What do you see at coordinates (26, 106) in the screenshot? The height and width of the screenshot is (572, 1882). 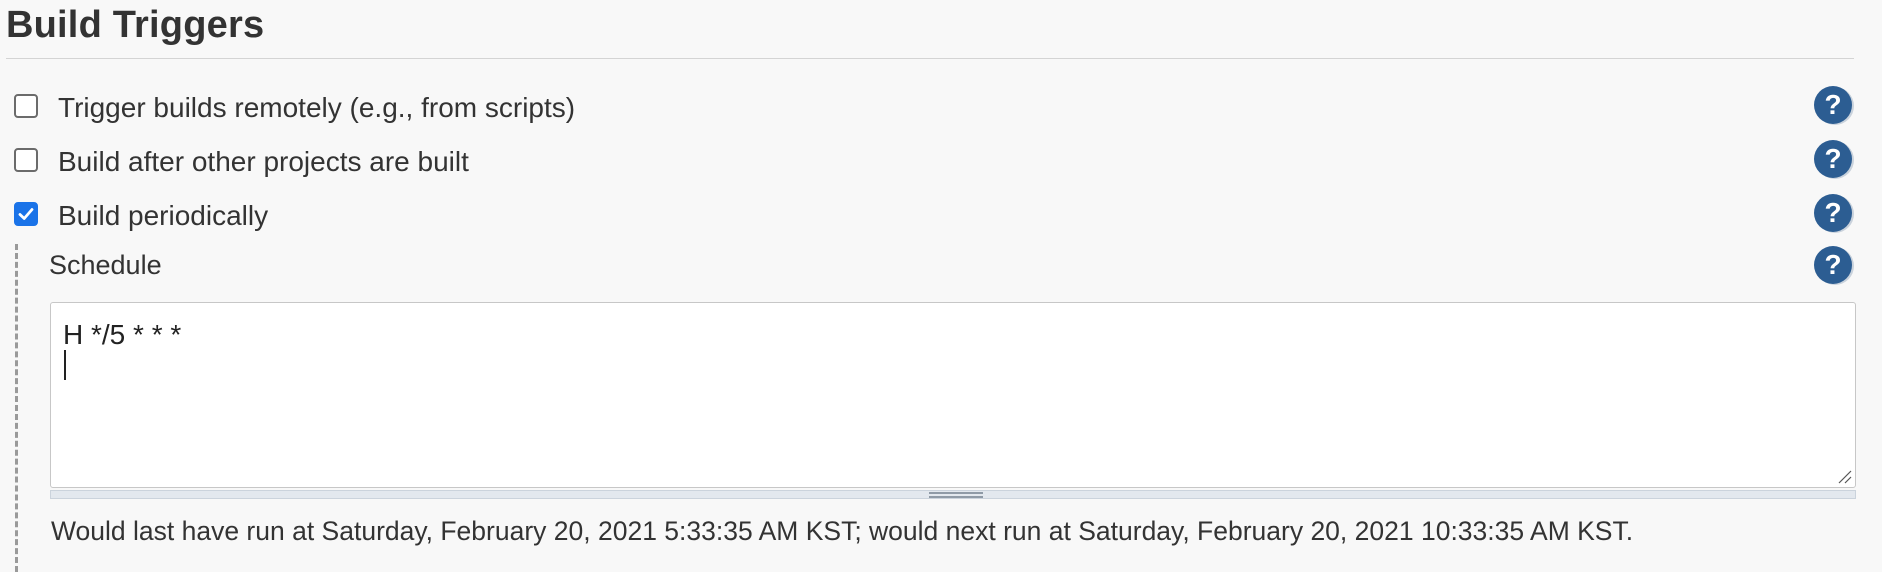 I see `trigger-remotely-checkbox` at bounding box center [26, 106].